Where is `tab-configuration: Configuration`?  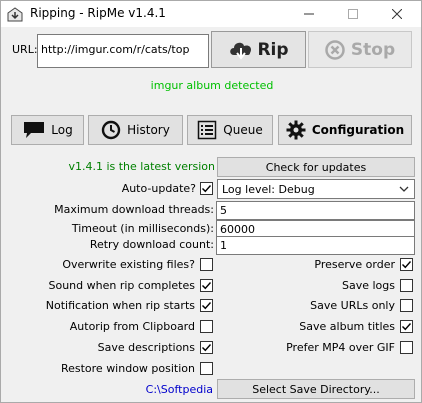
tab-configuration: Configuration is located at coordinates (345, 130).